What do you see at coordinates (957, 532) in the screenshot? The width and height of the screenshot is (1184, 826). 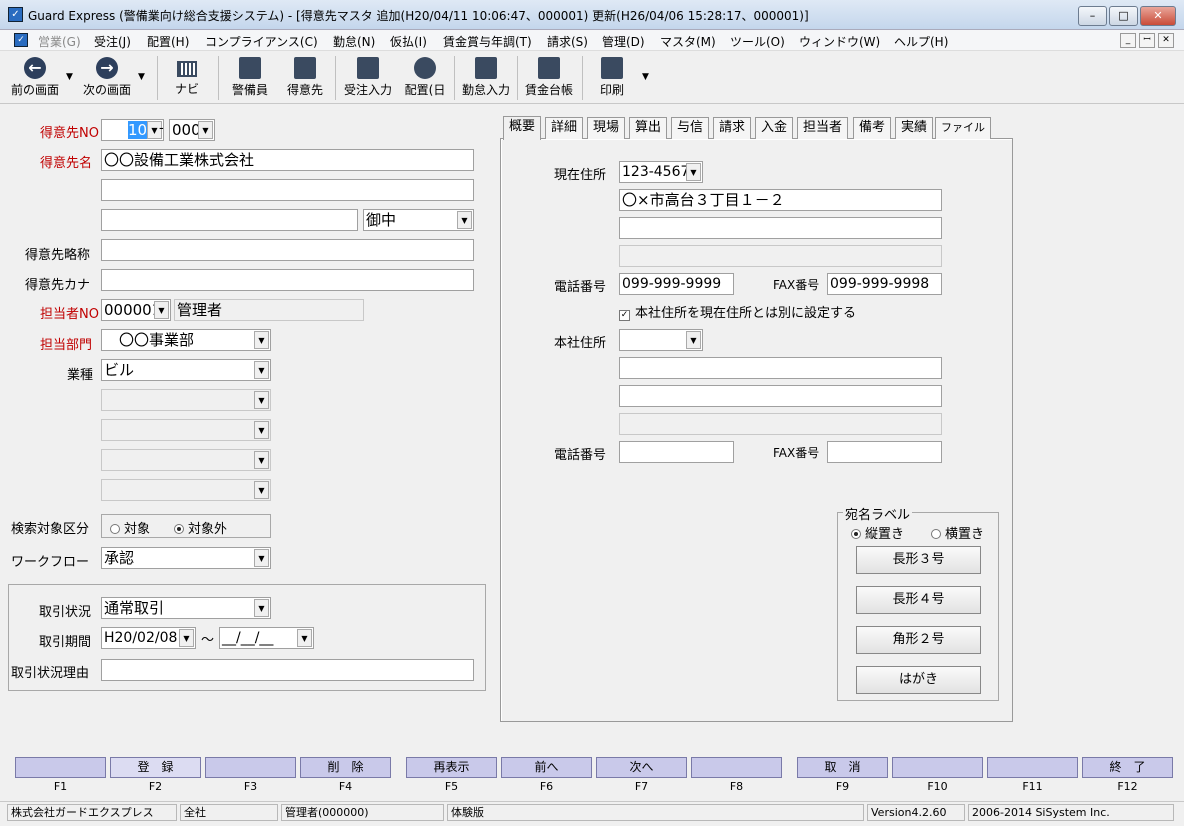 I see `horizontal-radio: 横置き` at bounding box center [957, 532].